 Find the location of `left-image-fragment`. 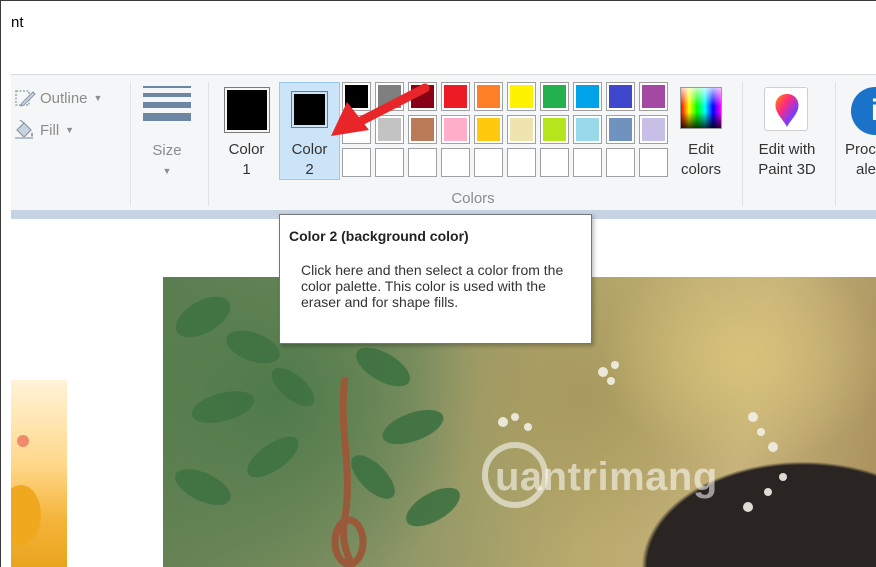

left-image-fragment is located at coordinates (39, 473).